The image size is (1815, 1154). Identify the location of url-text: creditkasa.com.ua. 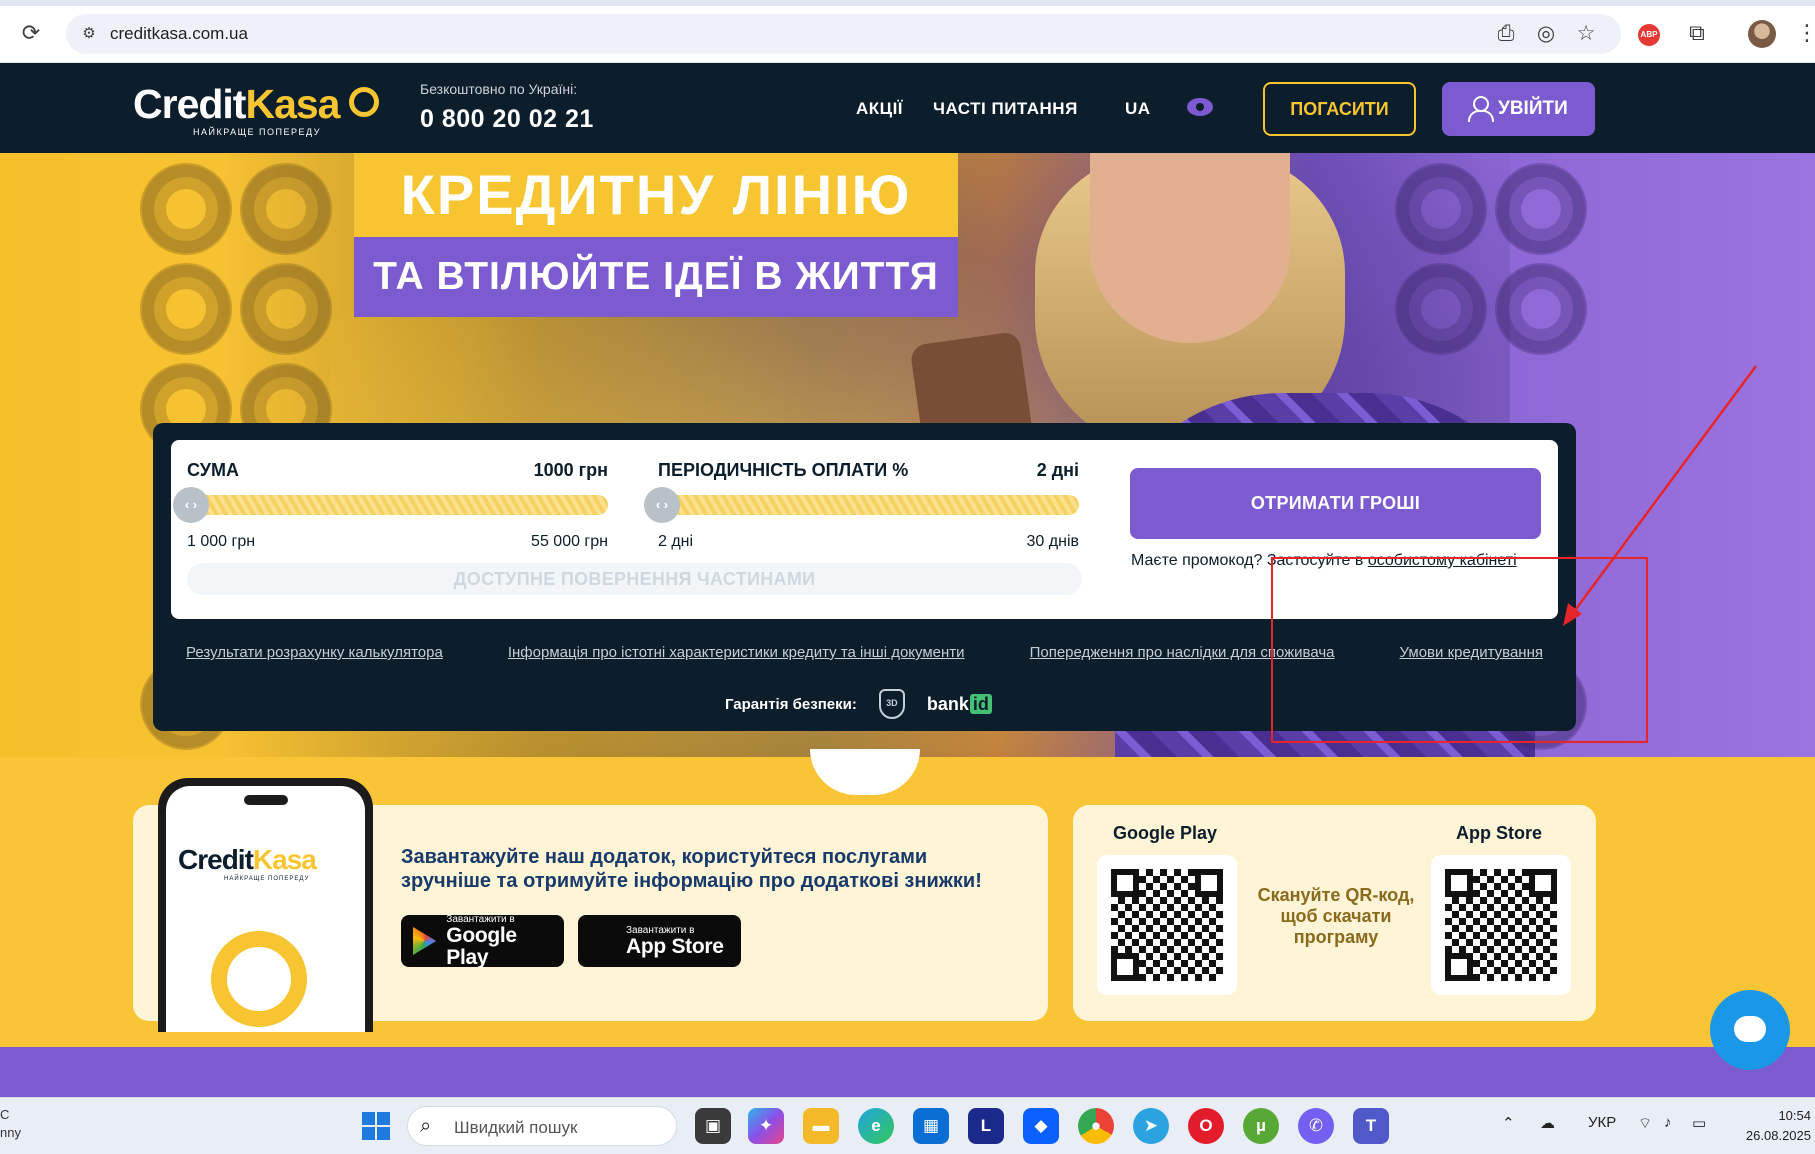
(179, 34).